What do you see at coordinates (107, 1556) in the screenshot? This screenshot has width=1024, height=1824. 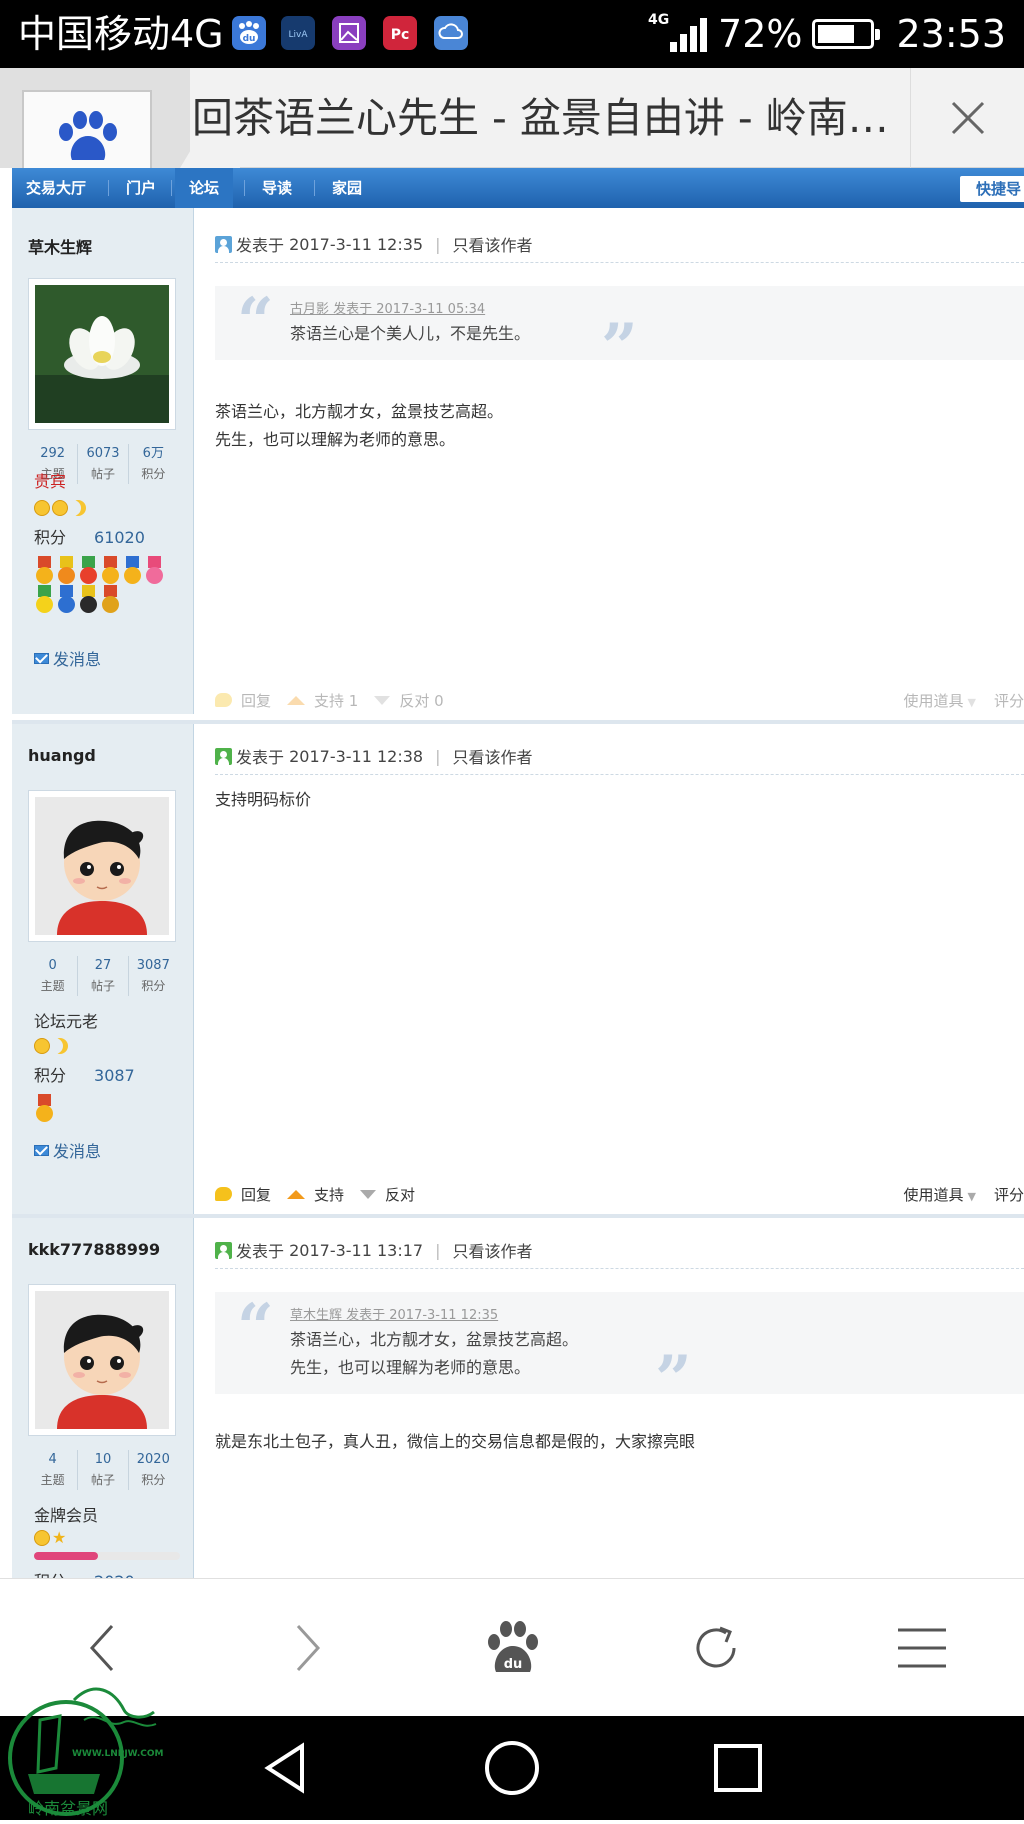 I see `level-progress-bar` at bounding box center [107, 1556].